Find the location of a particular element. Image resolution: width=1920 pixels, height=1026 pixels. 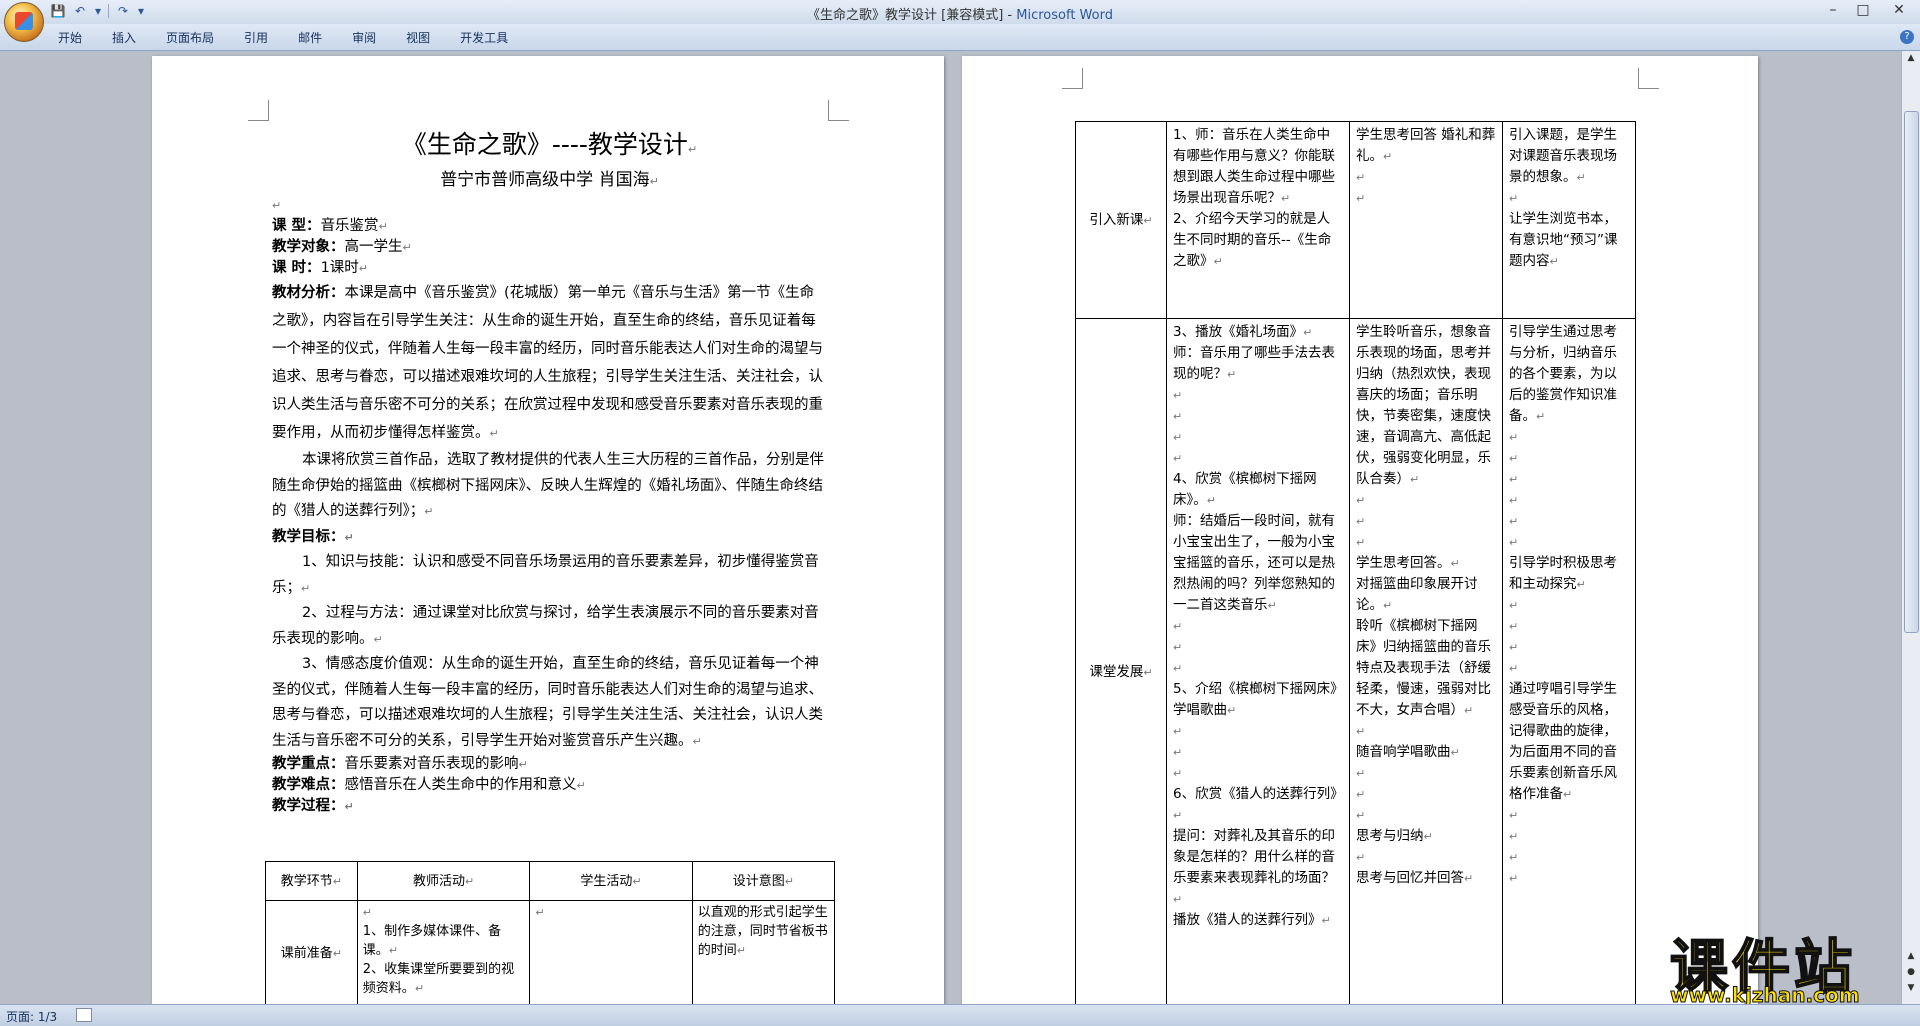

goals-label: 教学目标： is located at coordinates (308, 536).